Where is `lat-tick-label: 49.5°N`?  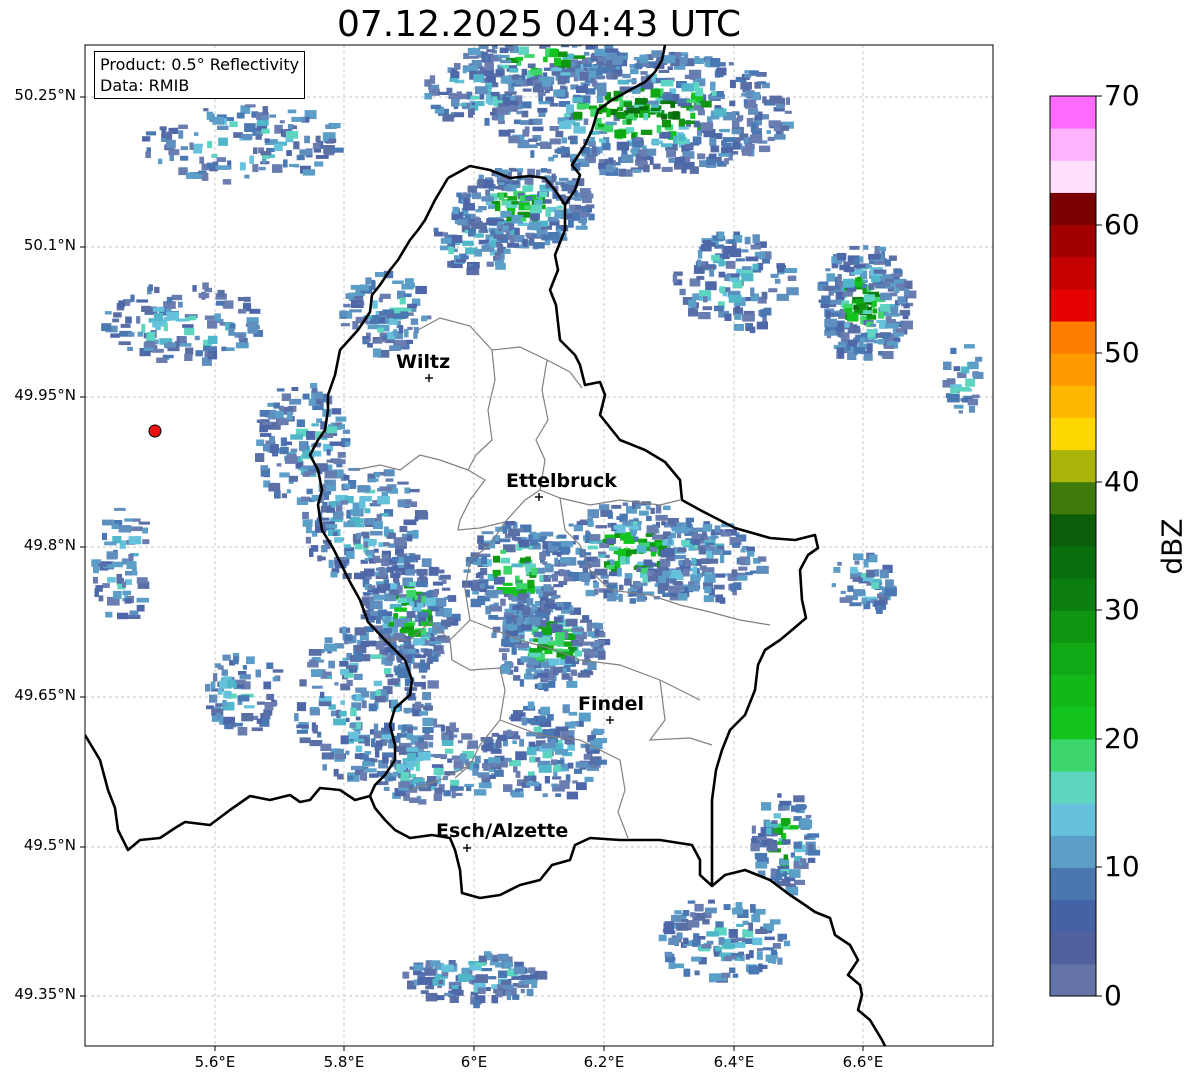
lat-tick-label: 49.5°N is located at coordinates (49, 845).